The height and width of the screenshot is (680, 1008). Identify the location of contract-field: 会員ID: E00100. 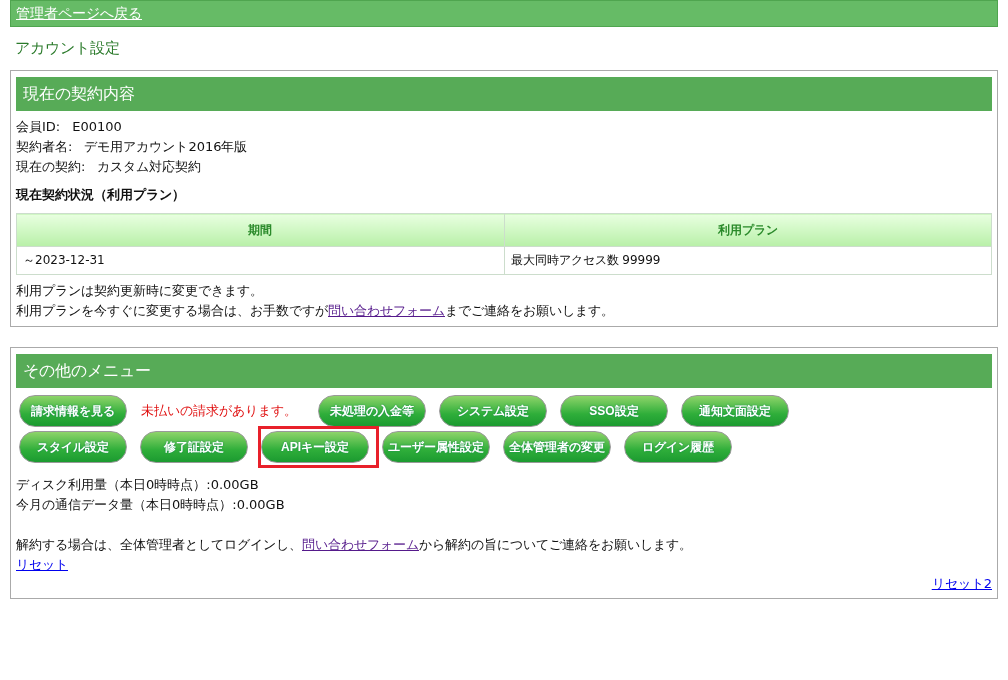
(504, 127).